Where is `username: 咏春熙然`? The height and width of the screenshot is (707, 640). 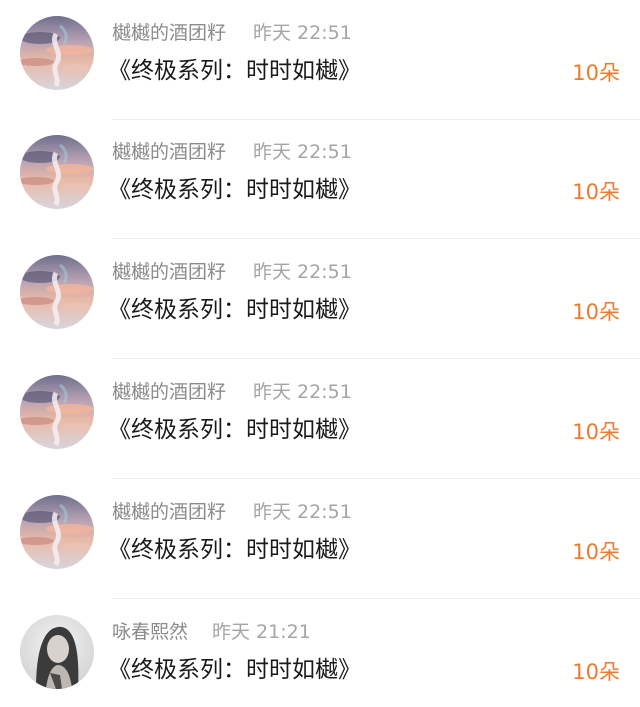
username: 咏春熙然 is located at coordinates (150, 632).